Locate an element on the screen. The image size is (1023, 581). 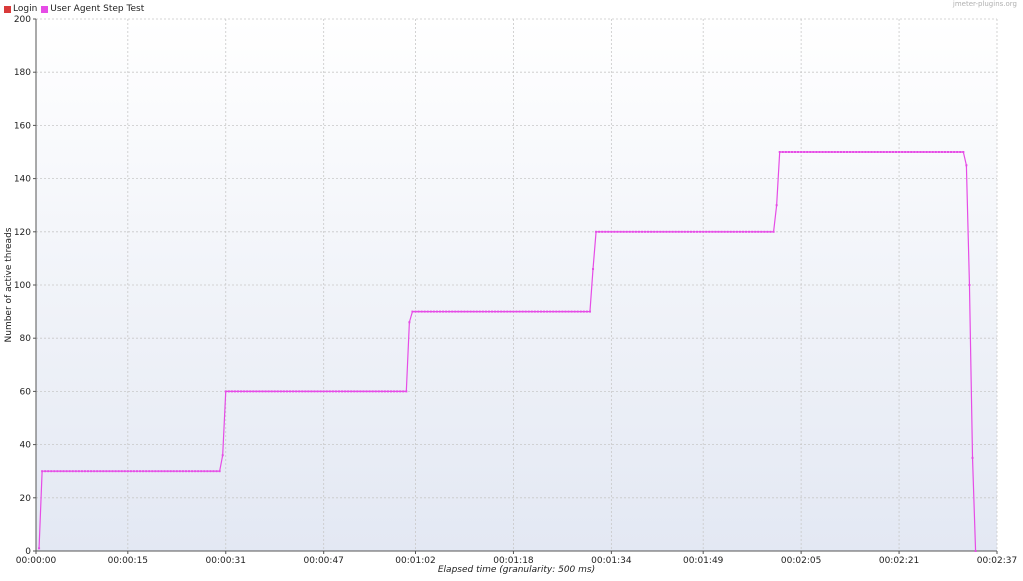
legend-item-user-agent-step-test: User Agent Step Test is located at coordinates (92, 9).